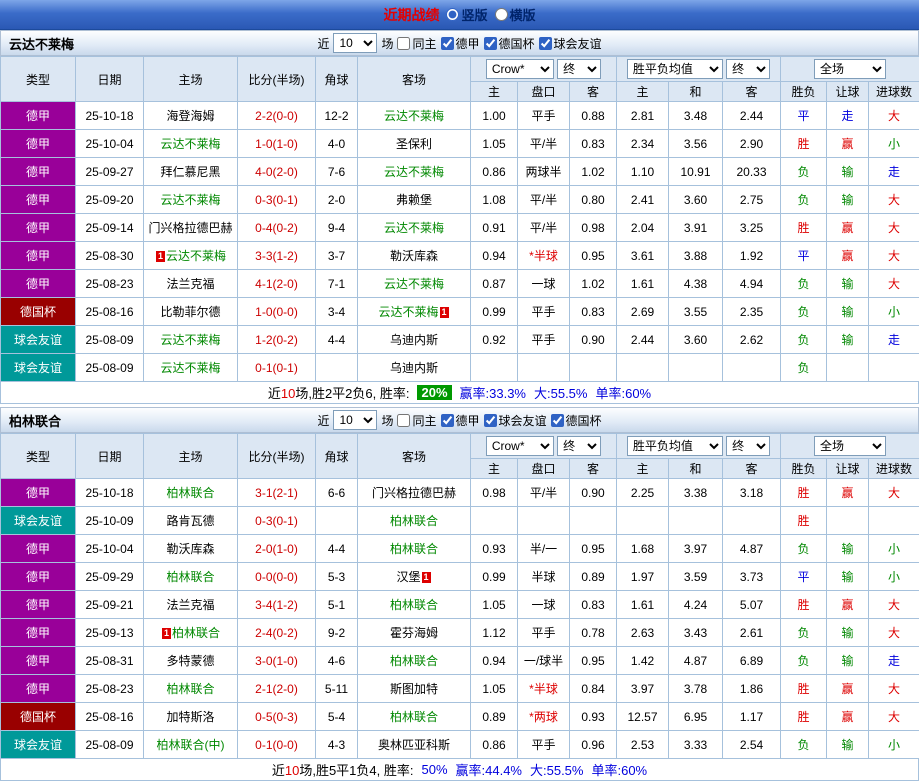 The image size is (919, 781). What do you see at coordinates (274, 393) in the screenshot?
I see `summary-prefix: 近` at bounding box center [274, 393].